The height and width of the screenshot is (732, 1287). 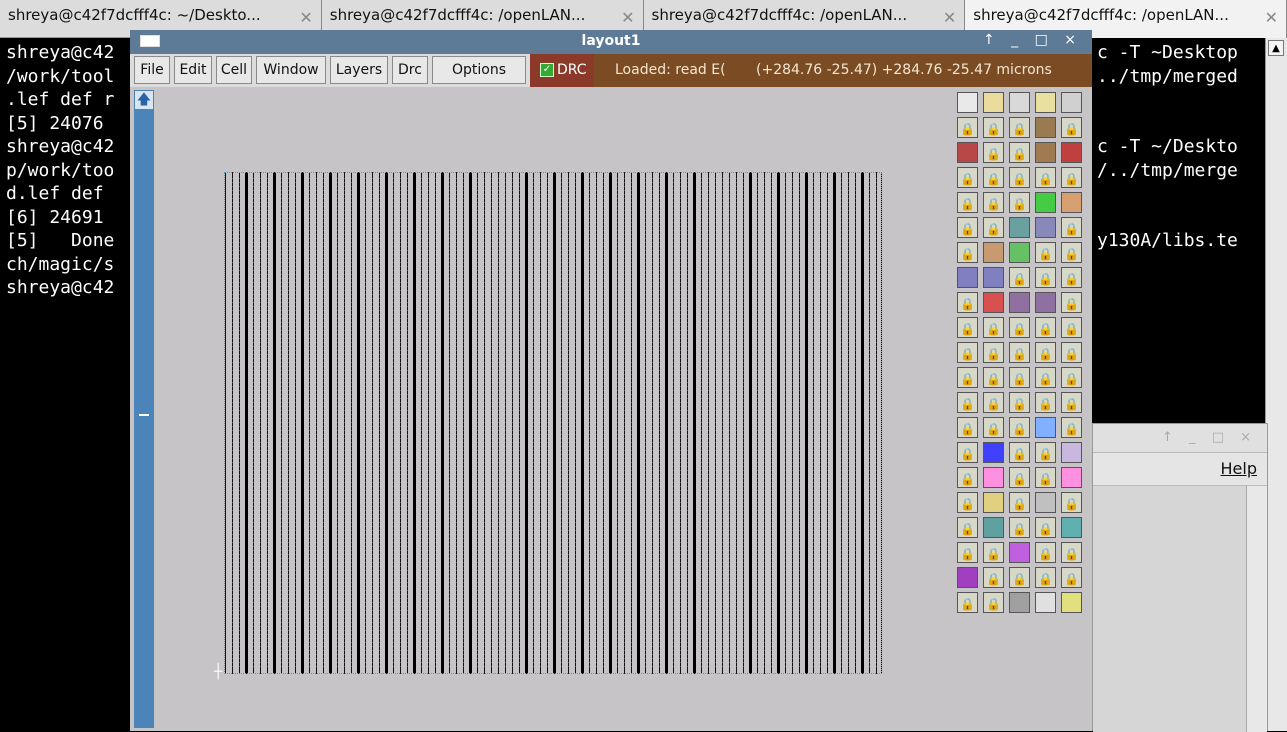 I want to click on menu-cell: Cell, so click(x=234, y=70).